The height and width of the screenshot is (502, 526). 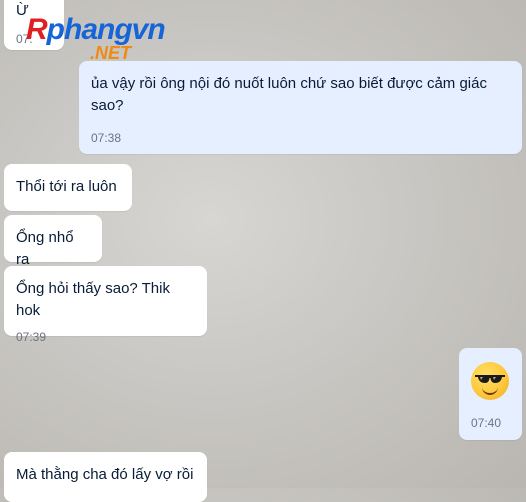 I want to click on message-incoming: Thổi tới ra luôn, so click(x=68, y=187).